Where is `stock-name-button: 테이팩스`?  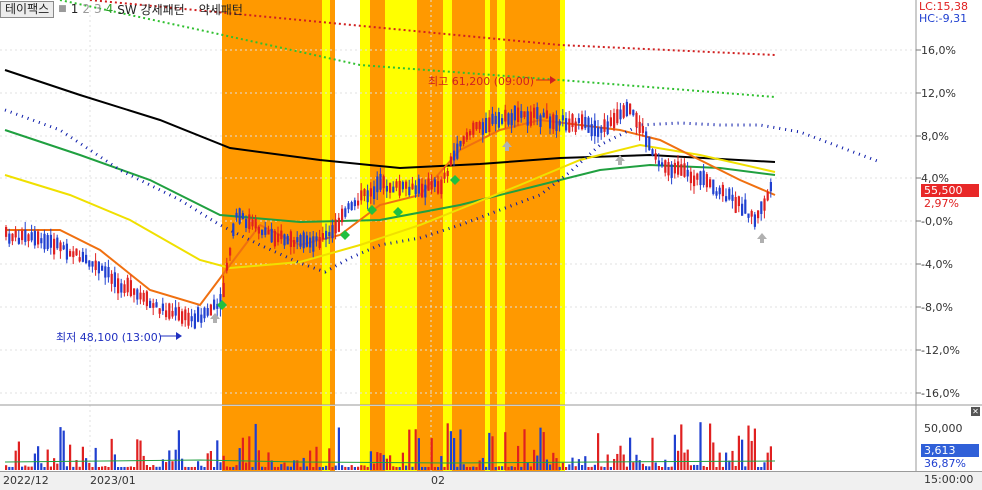 stock-name-button: 테이팩스 is located at coordinates (27, 9).